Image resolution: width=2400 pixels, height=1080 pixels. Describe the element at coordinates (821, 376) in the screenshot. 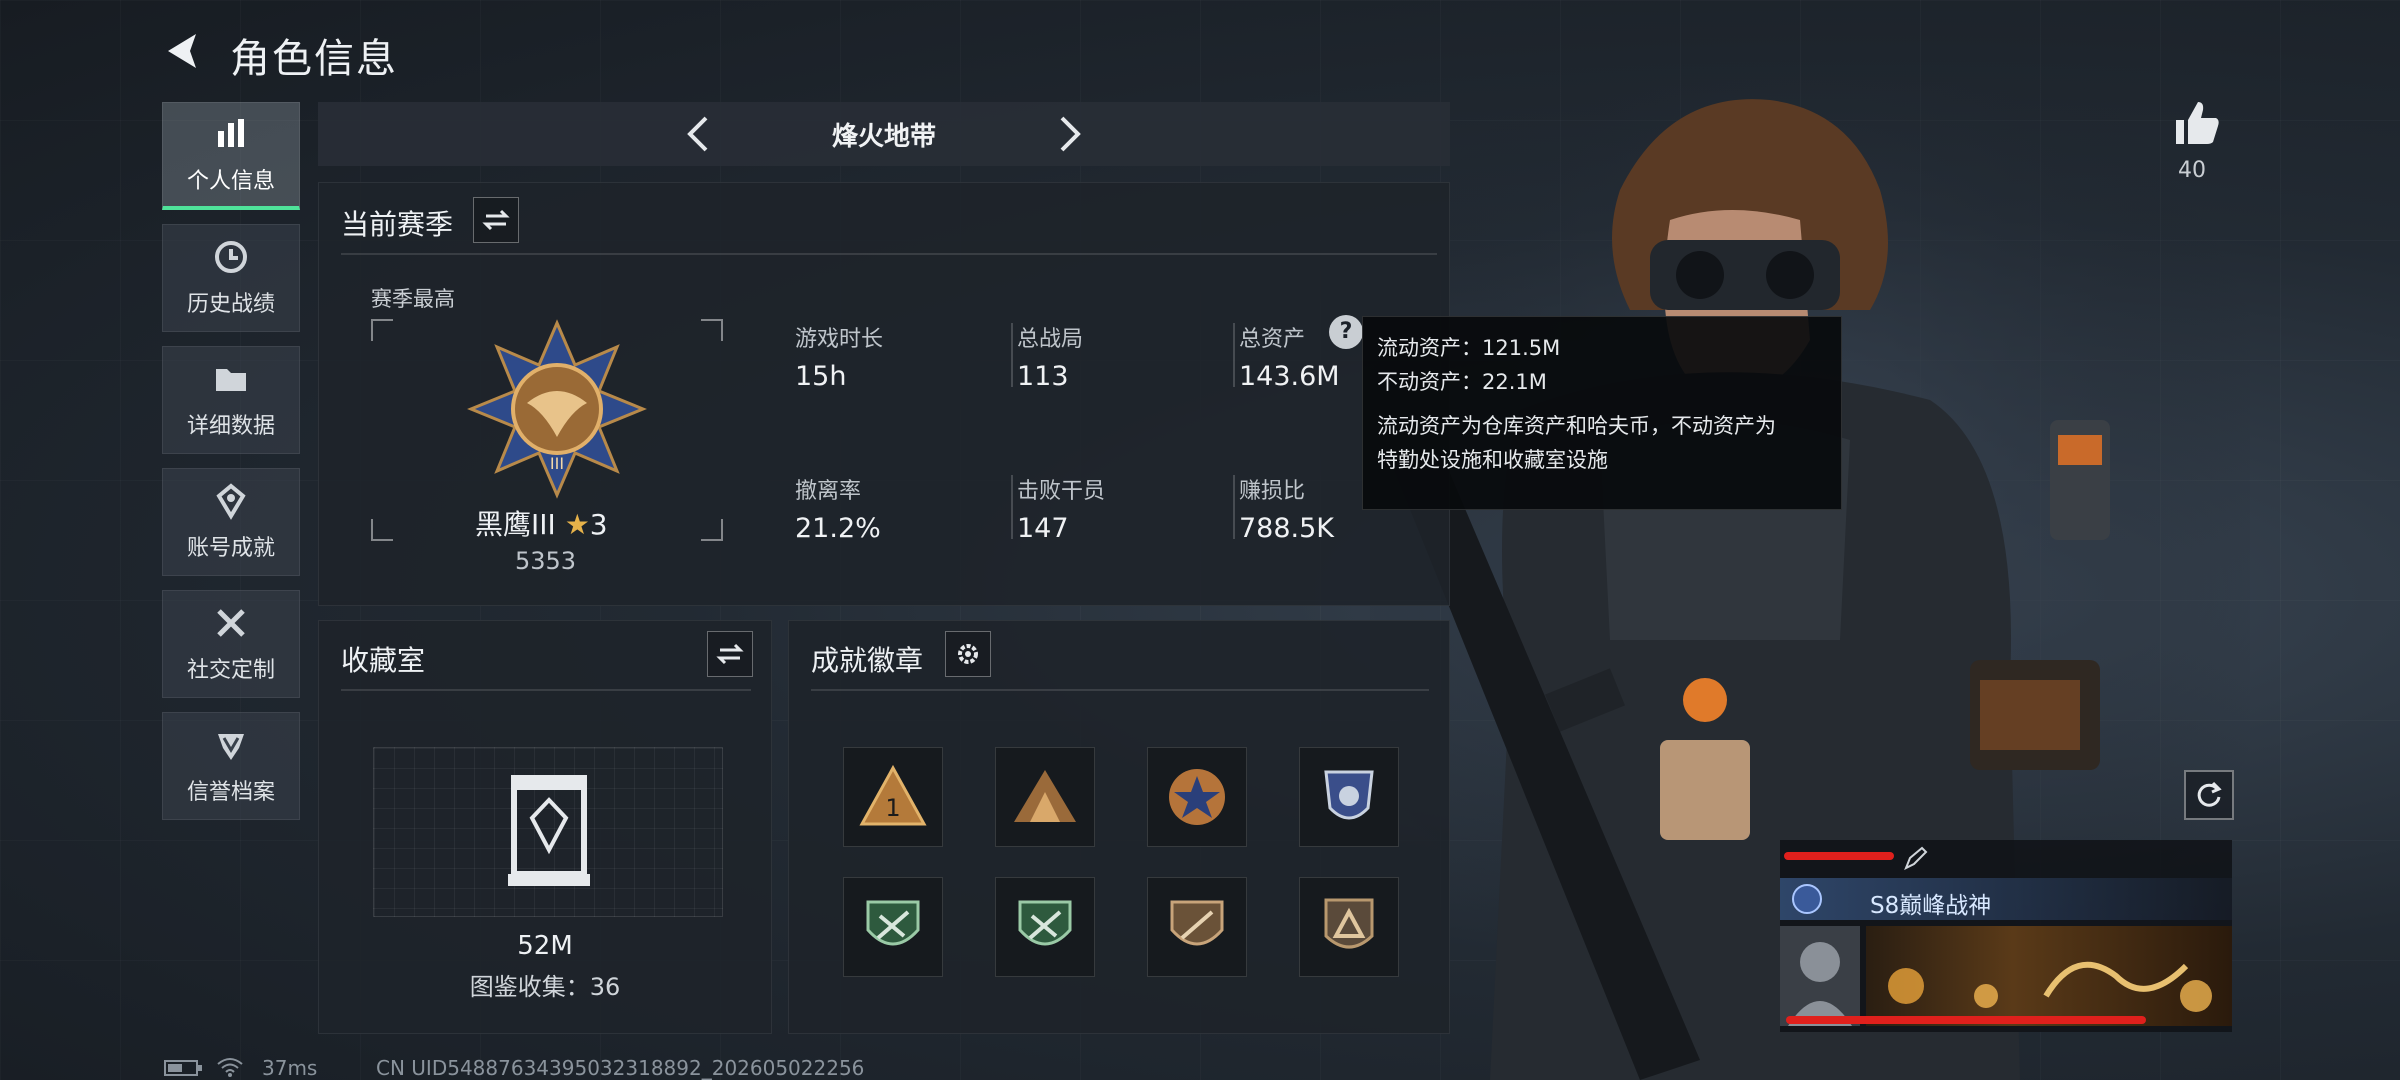

I see `stat-value-playtime: 15h` at that location.